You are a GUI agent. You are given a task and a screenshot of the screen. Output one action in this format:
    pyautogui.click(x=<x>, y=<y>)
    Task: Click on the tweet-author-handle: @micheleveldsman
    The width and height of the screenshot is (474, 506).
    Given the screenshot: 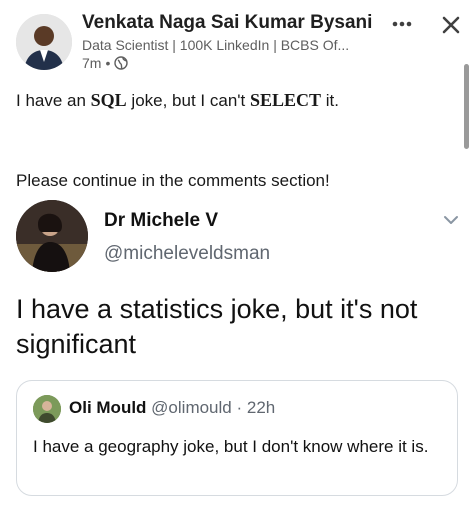 What is the action you would take?
    pyautogui.click(x=187, y=254)
    